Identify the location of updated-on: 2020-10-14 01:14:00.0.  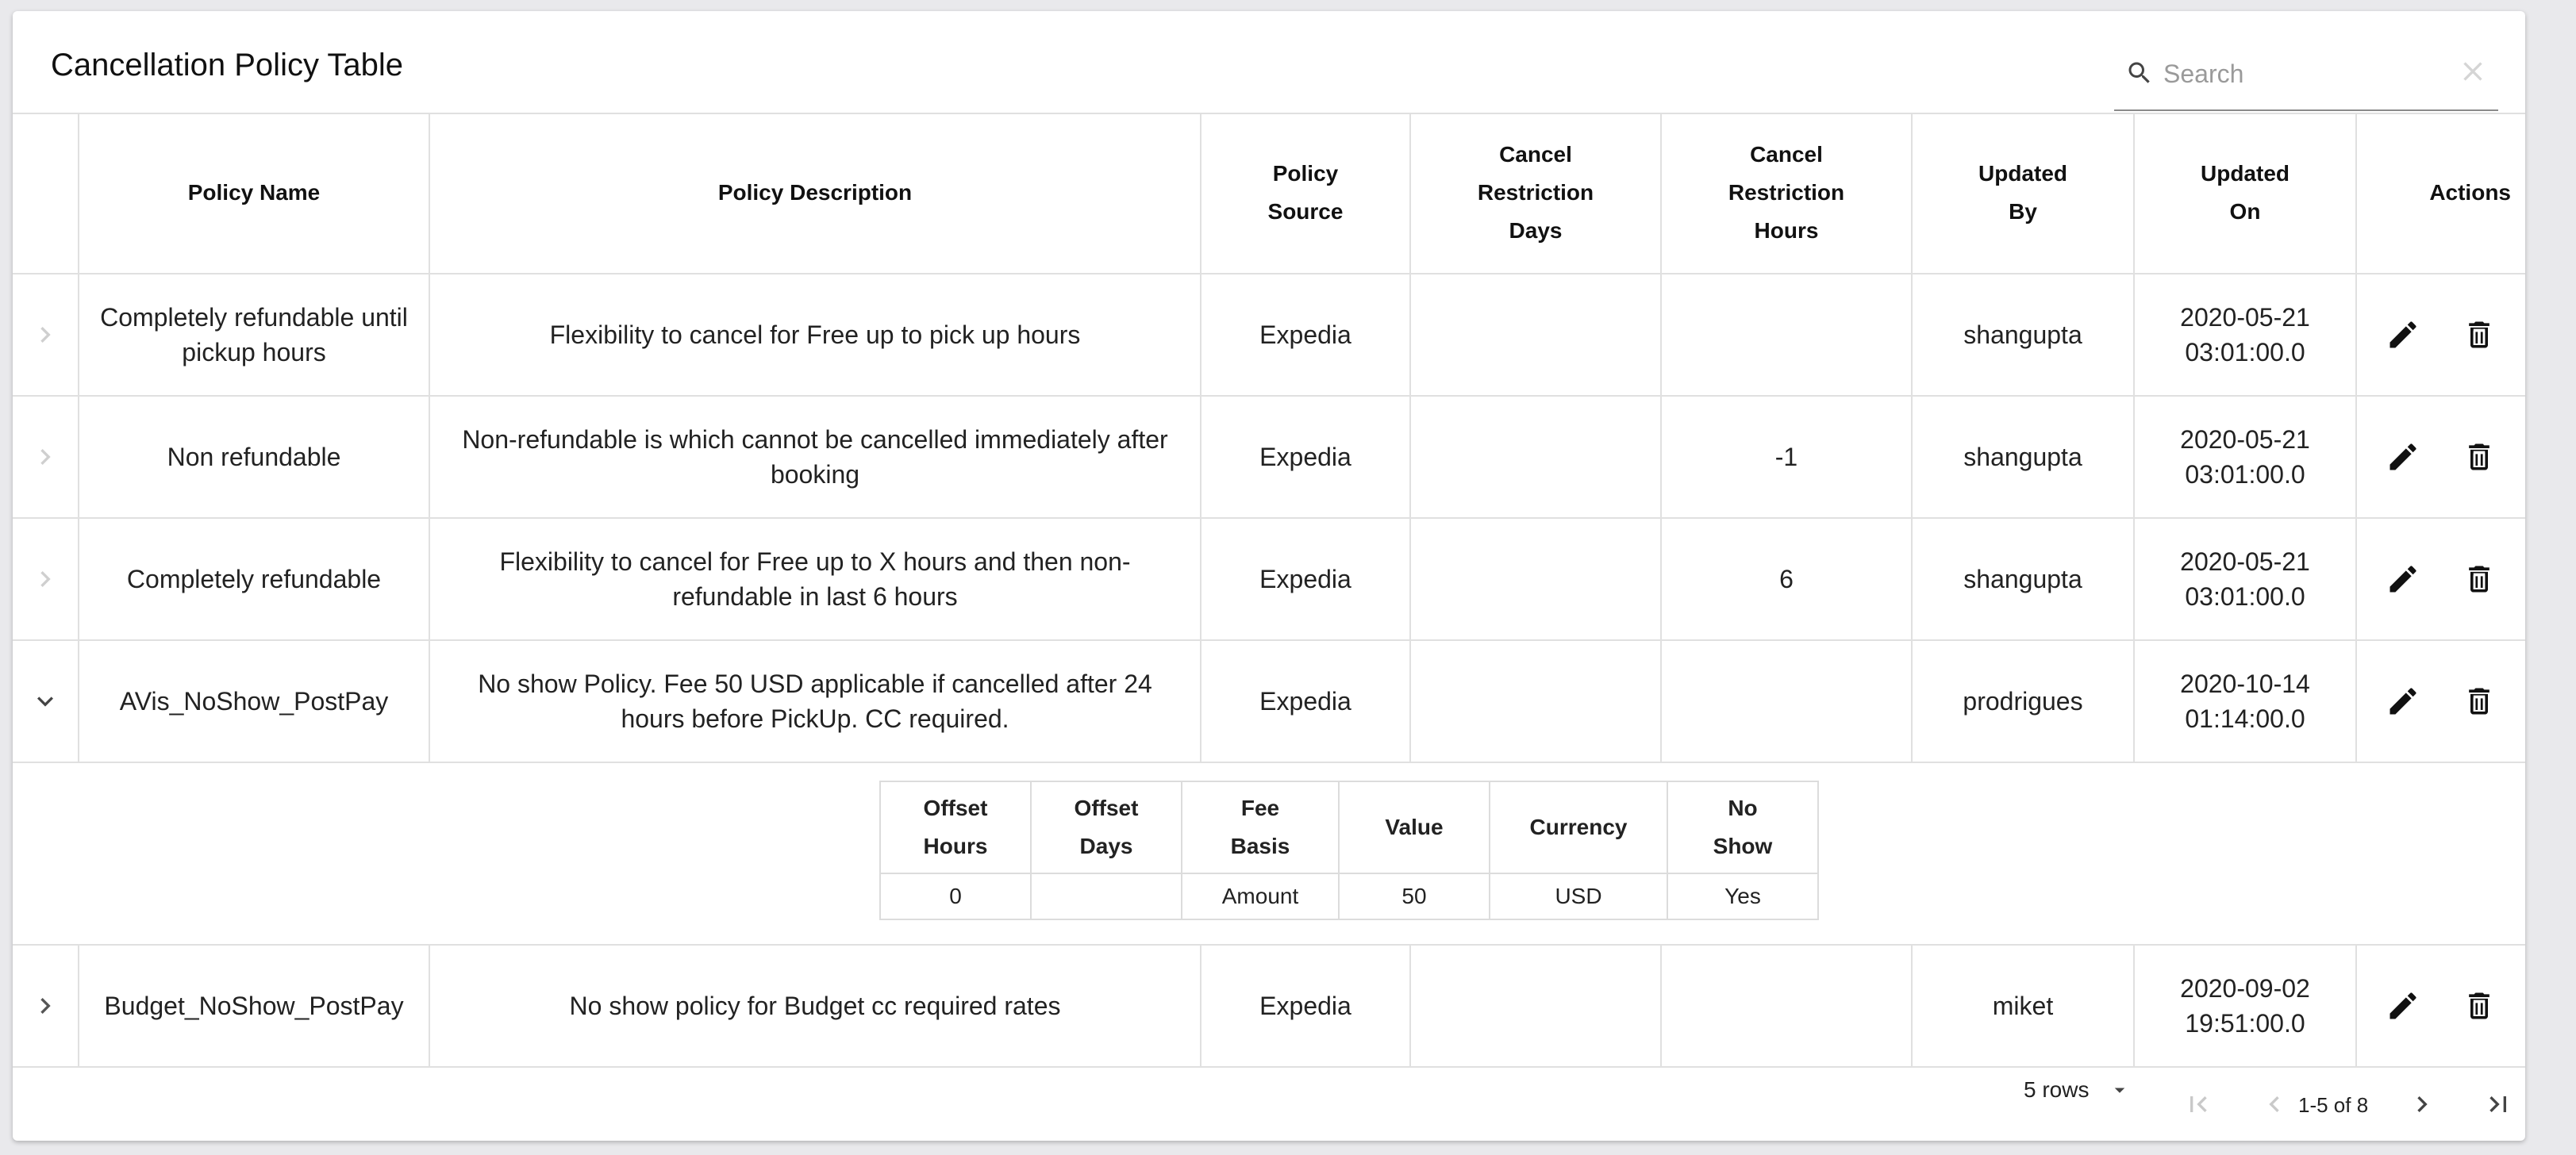
(2245, 701).